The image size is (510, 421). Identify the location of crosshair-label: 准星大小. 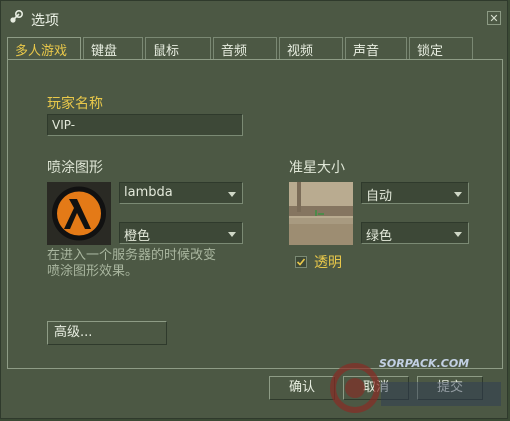
(317, 168).